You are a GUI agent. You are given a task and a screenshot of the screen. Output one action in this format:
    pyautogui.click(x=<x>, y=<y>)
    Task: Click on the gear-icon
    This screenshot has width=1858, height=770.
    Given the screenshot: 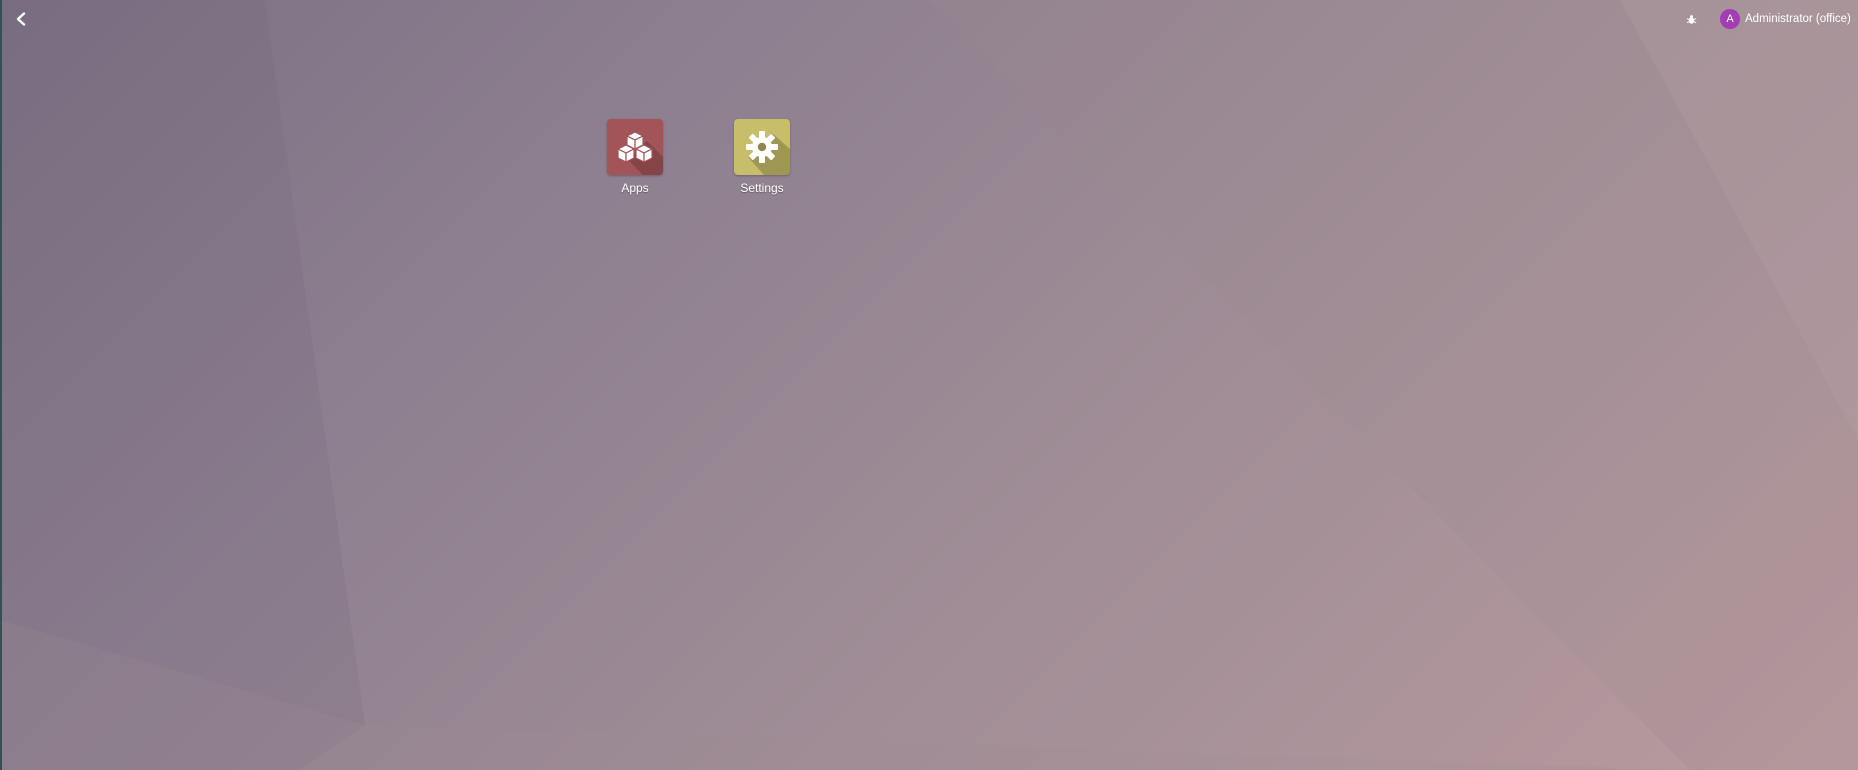 What is the action you would take?
    pyautogui.click(x=762, y=147)
    